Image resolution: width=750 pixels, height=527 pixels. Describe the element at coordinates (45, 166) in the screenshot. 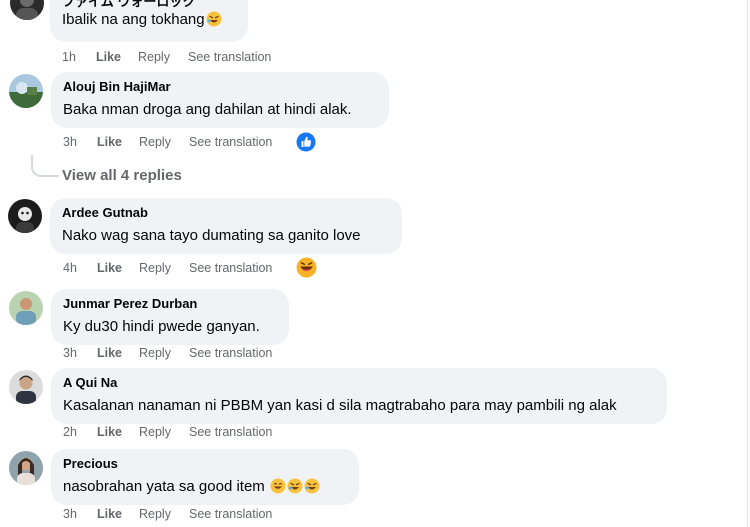

I see `reply-thread-line` at that location.